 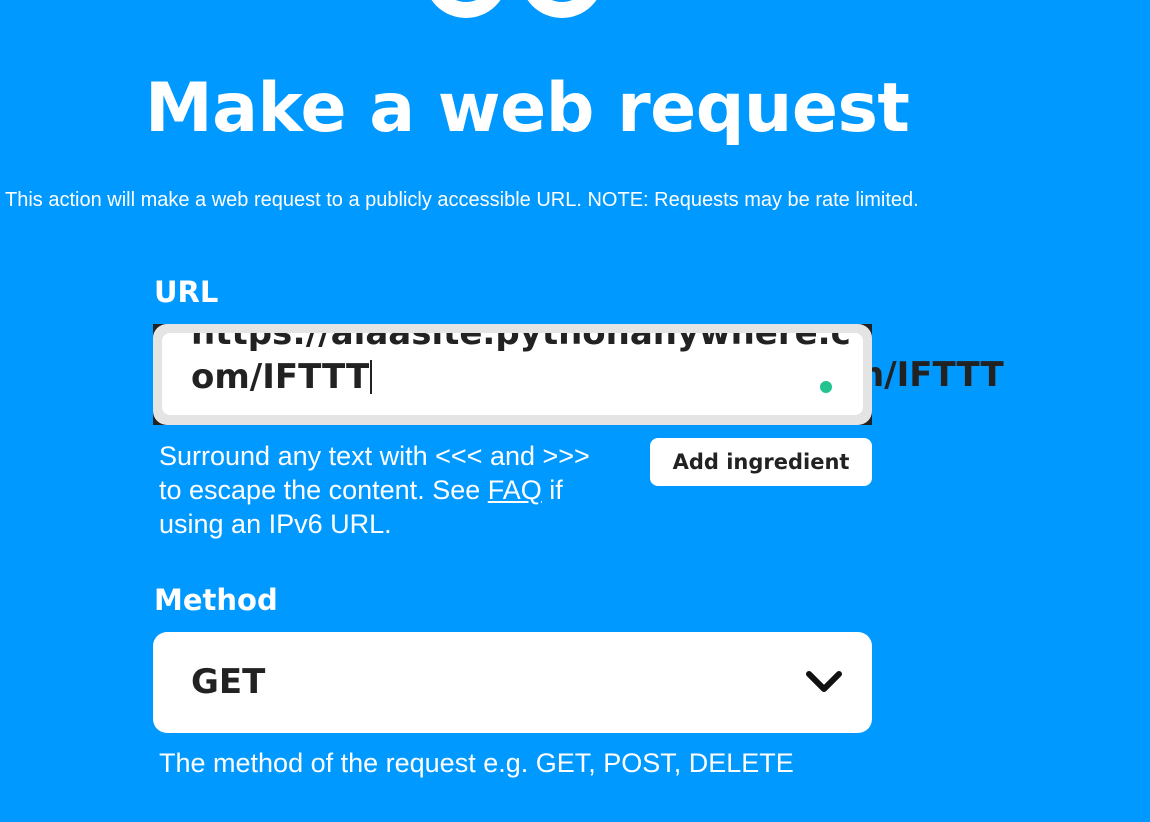 What do you see at coordinates (824, 681) in the screenshot?
I see `chevron-down-icon` at bounding box center [824, 681].